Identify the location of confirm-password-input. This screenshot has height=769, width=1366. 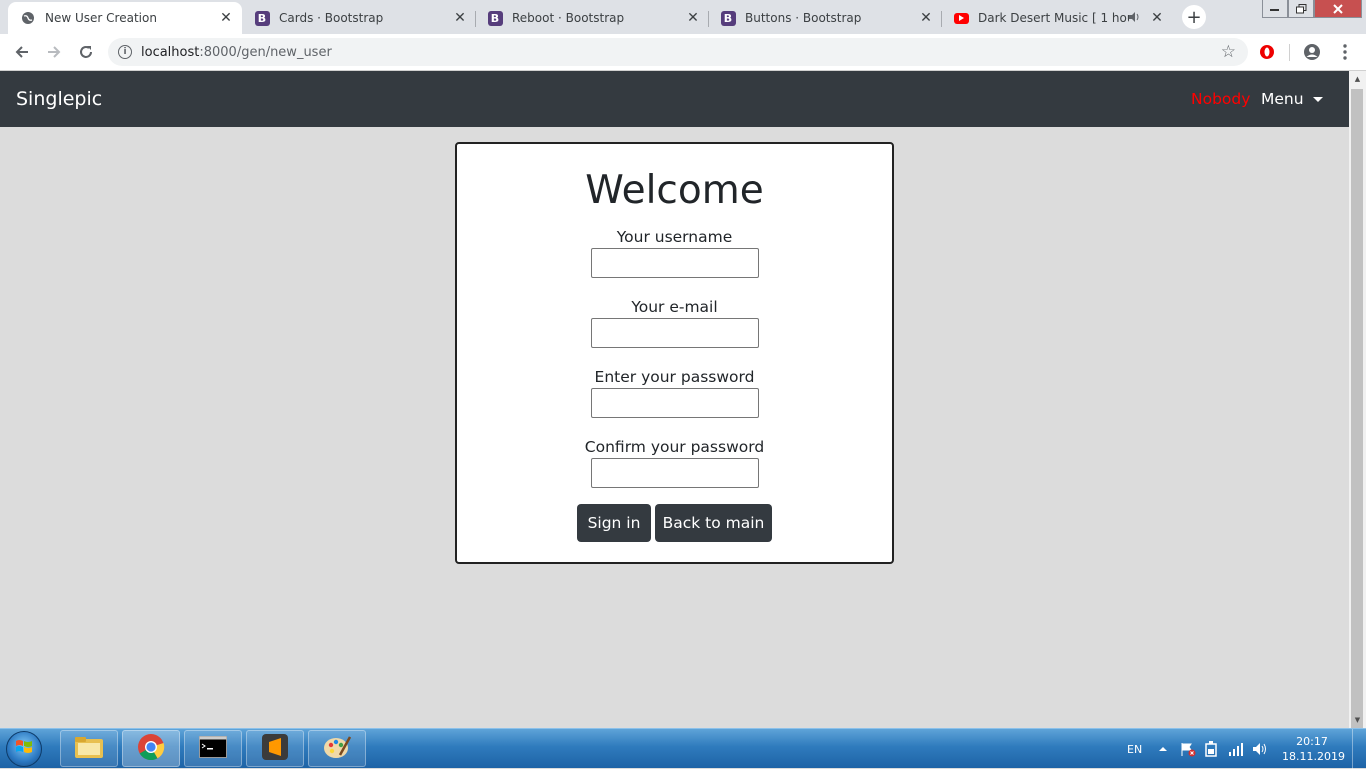
(675, 473).